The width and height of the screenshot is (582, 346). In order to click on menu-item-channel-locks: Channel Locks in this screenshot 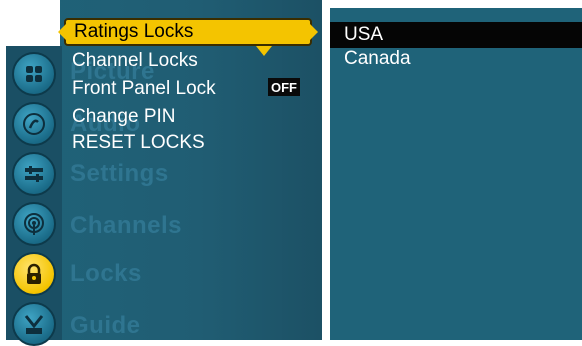, I will do `click(135, 61)`.